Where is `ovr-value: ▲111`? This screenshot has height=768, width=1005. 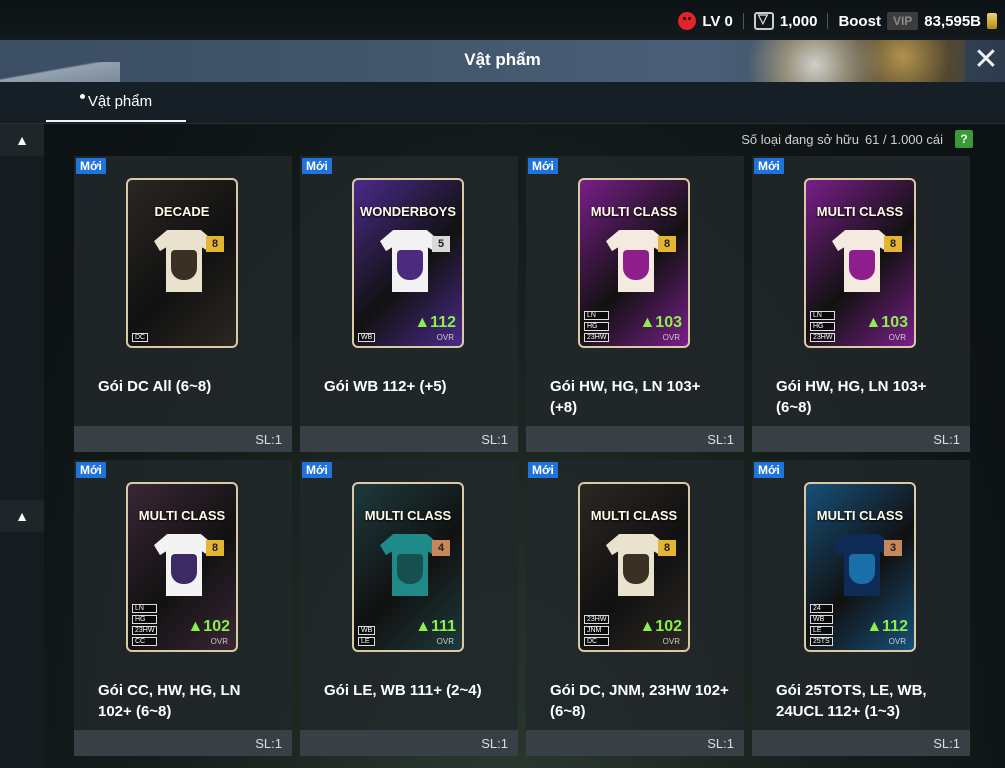
ovr-value: ▲111 is located at coordinates (435, 626).